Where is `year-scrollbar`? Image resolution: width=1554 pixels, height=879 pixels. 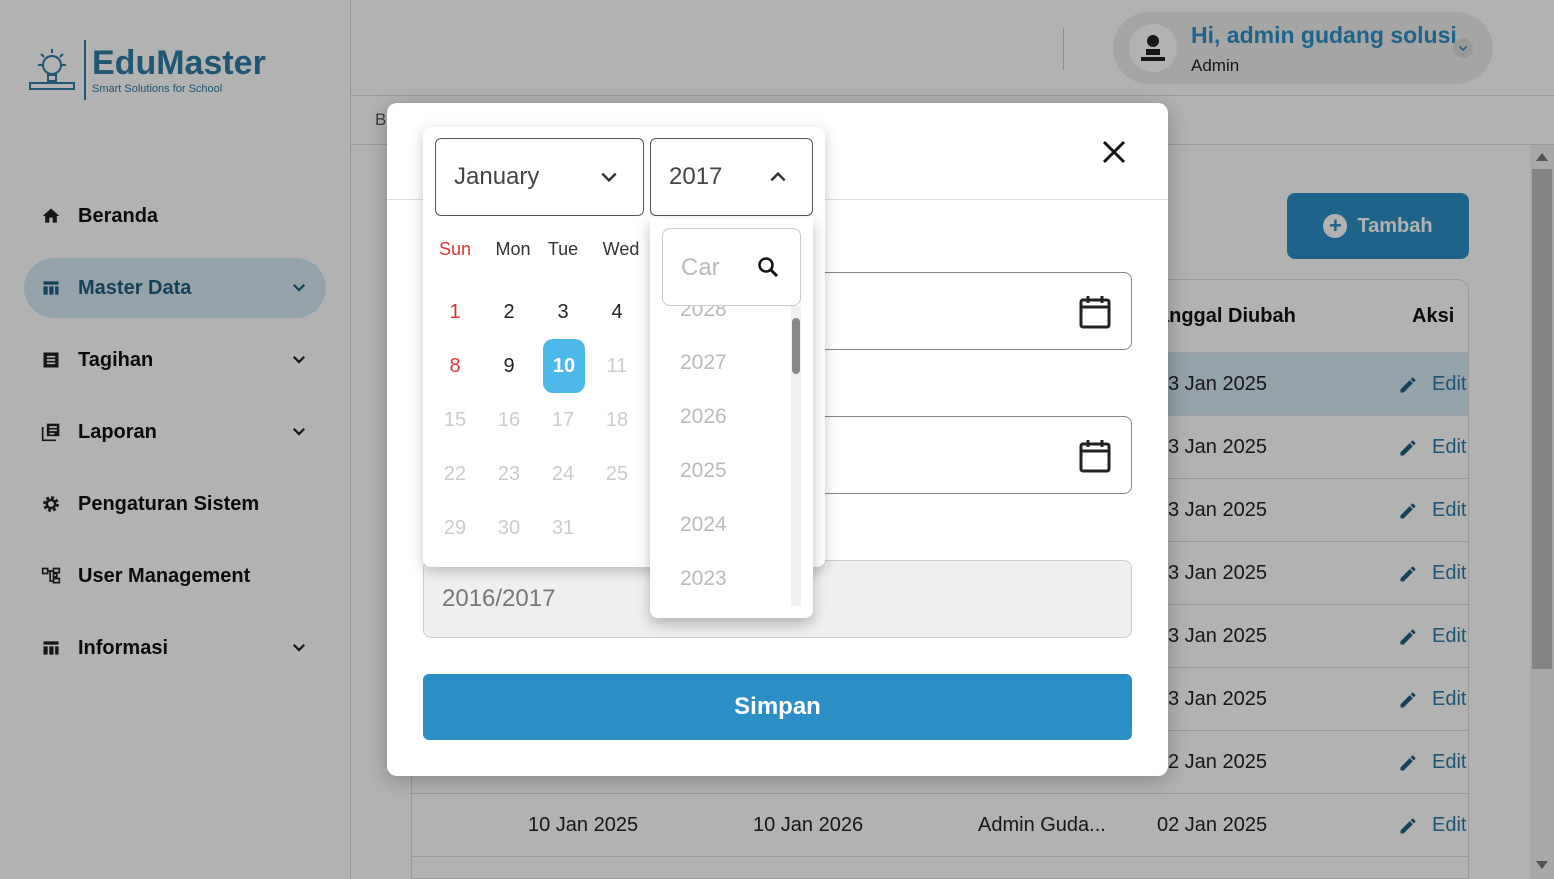 year-scrollbar is located at coordinates (796, 456).